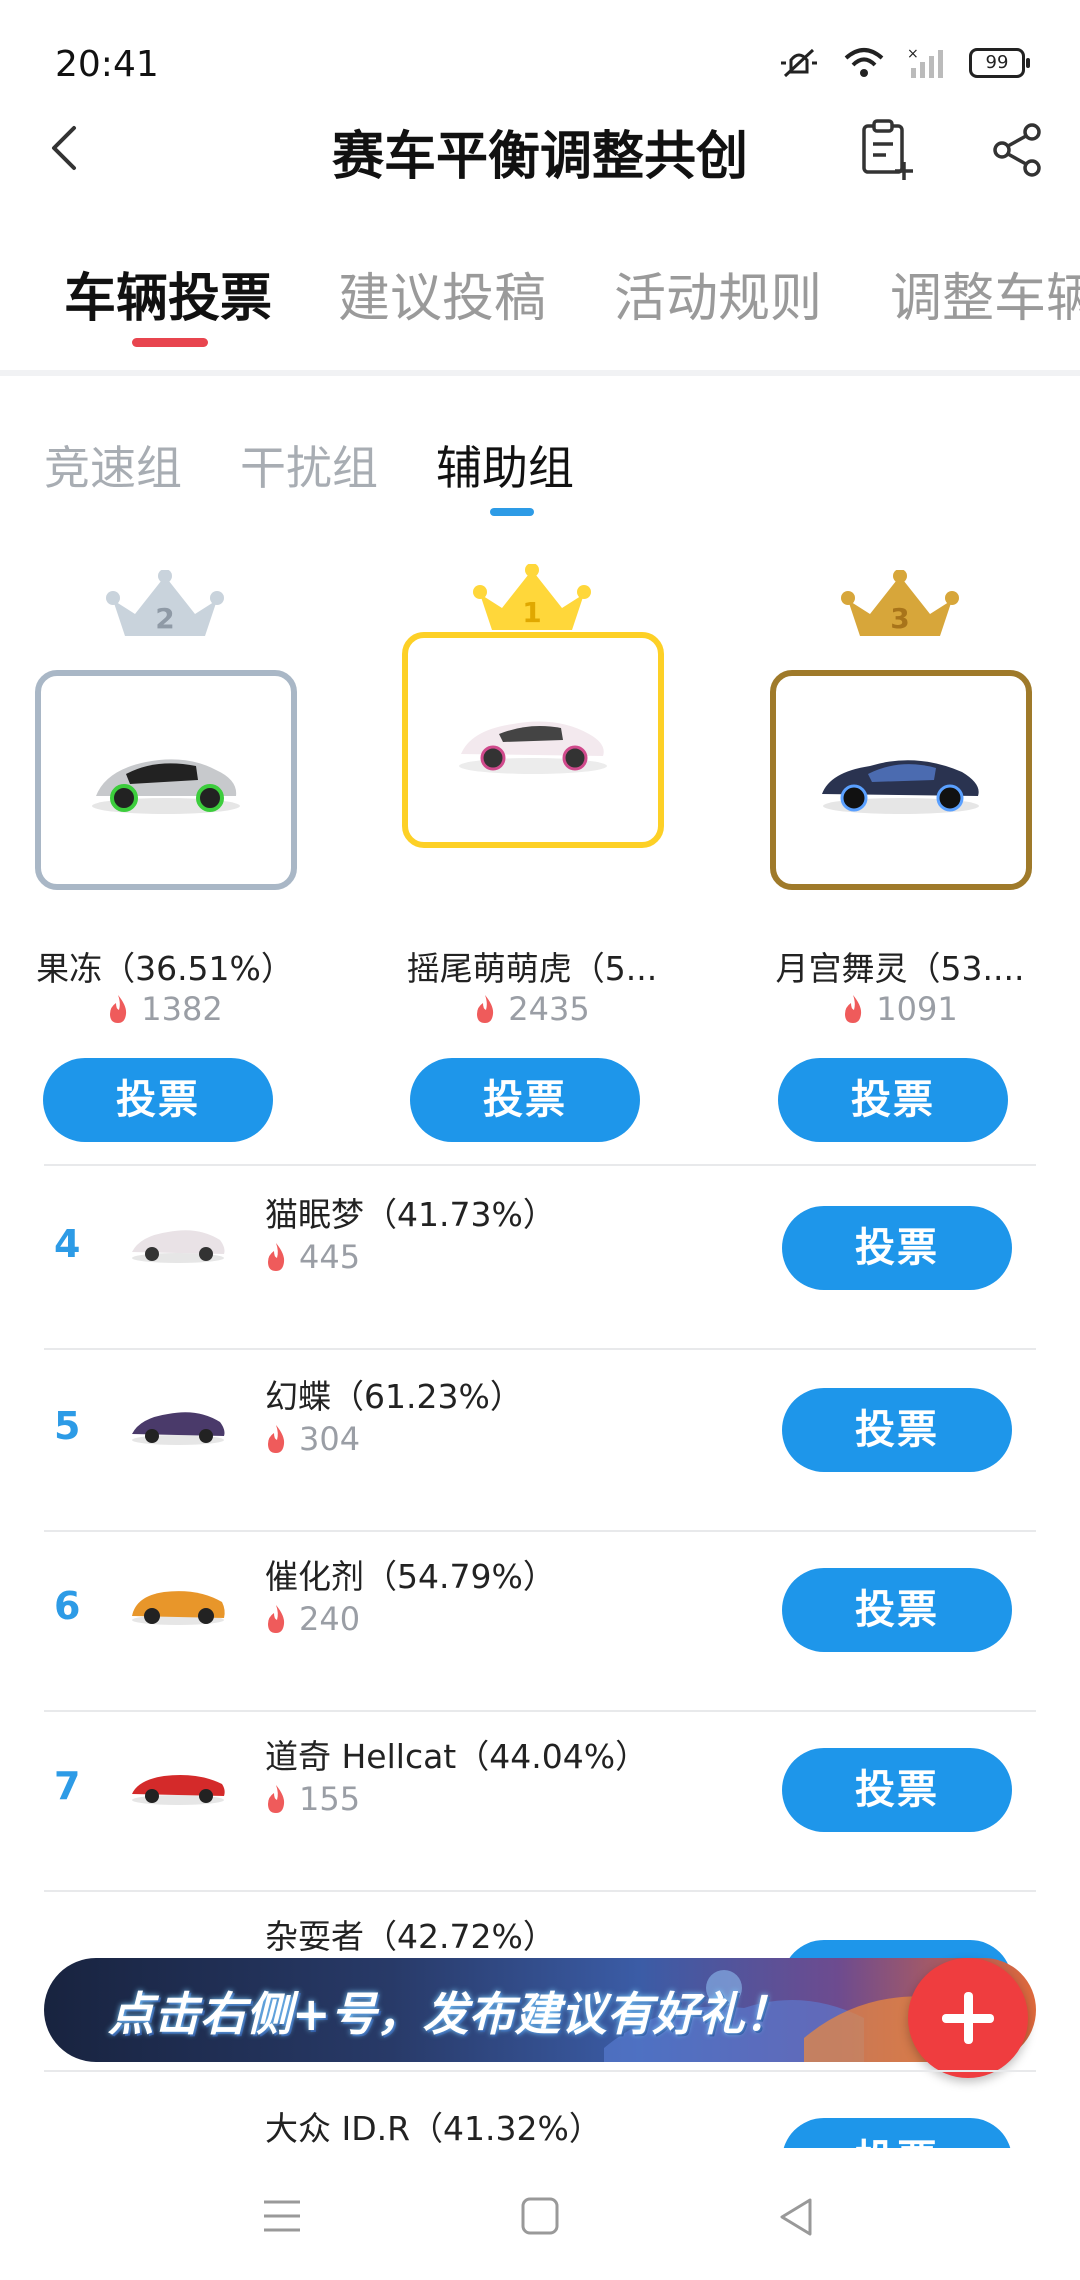 The image size is (1080, 2280). What do you see at coordinates (796, 2217) in the screenshot?
I see `back-nav-icon` at bounding box center [796, 2217].